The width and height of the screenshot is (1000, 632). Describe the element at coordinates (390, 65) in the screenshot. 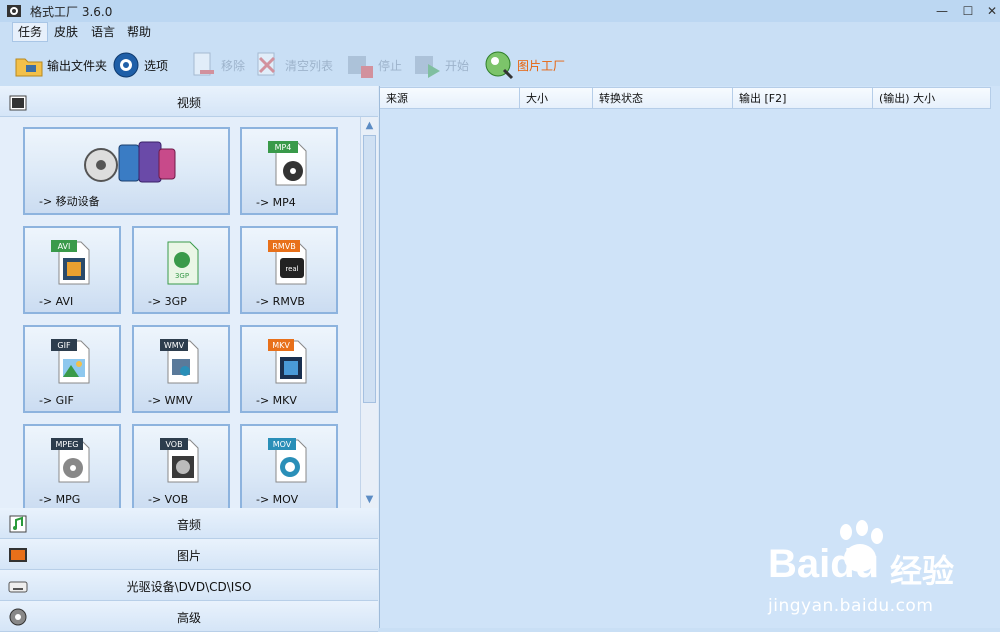

I see `stop-label: 停止` at that location.